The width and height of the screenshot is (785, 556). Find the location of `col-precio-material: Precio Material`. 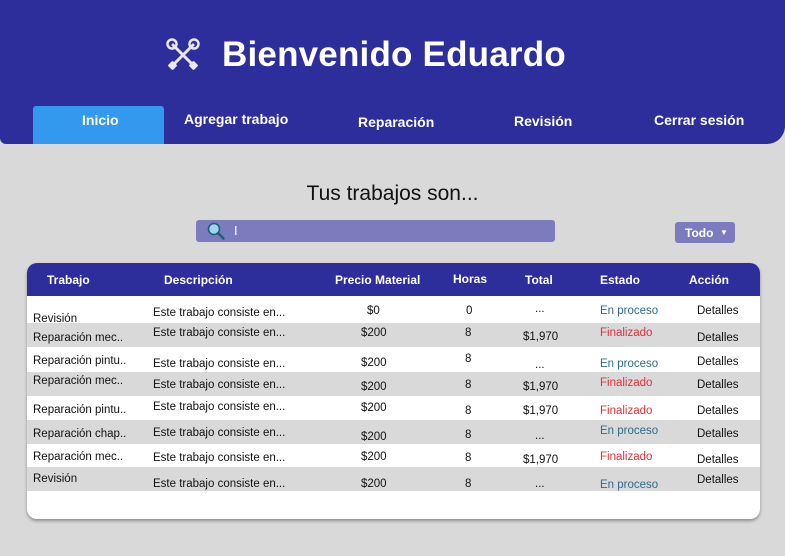

col-precio-material: Precio Material is located at coordinates (378, 280).